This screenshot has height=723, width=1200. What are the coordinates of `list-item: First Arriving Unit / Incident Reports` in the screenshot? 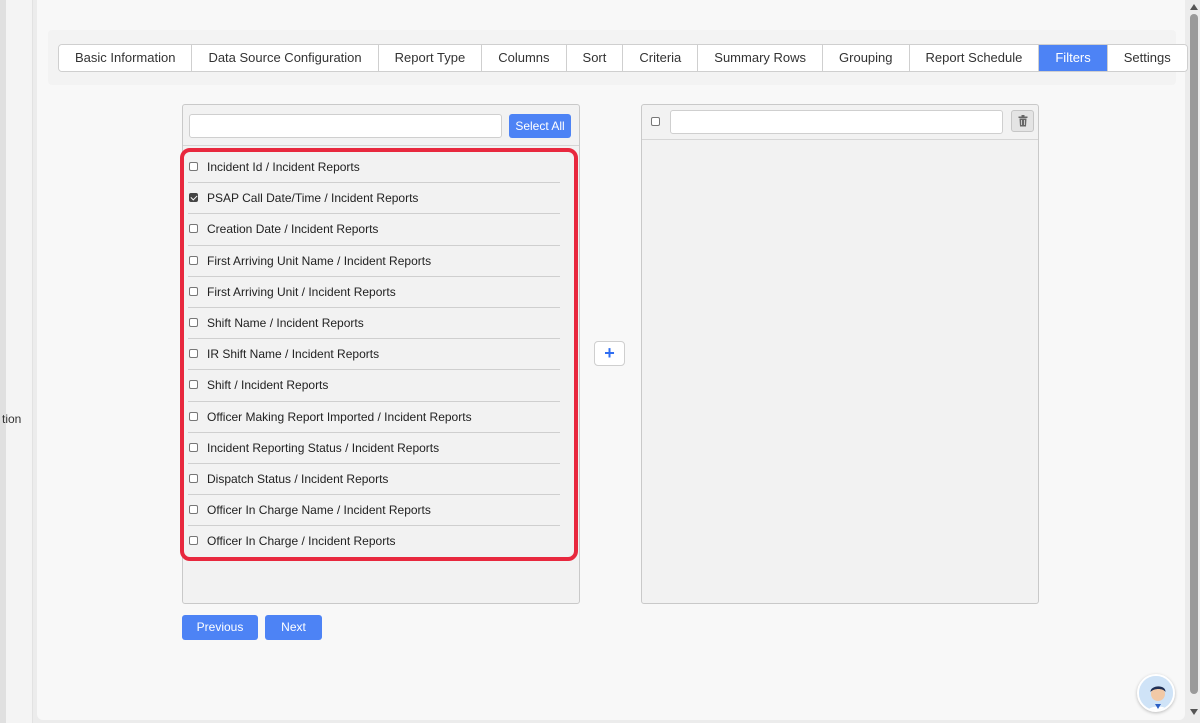 It's located at (374, 292).